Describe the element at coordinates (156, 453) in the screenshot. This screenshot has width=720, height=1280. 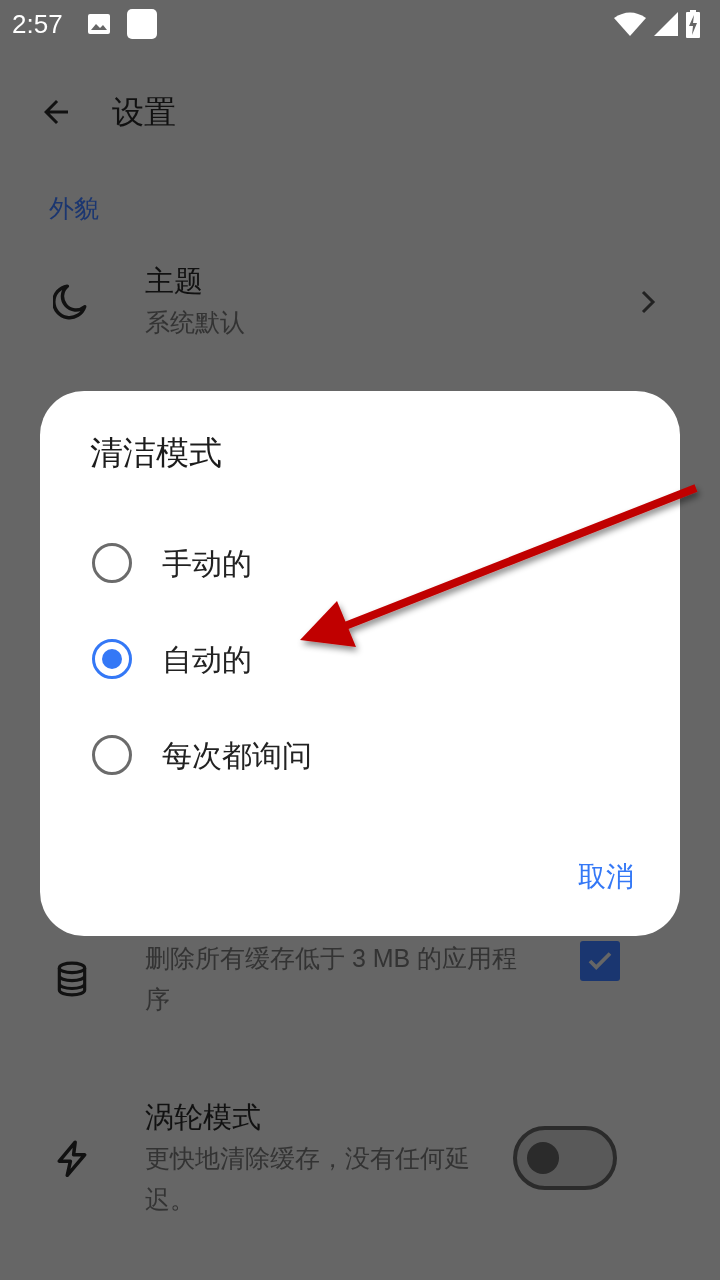
I see `dialog-title: 清洁模式` at that location.